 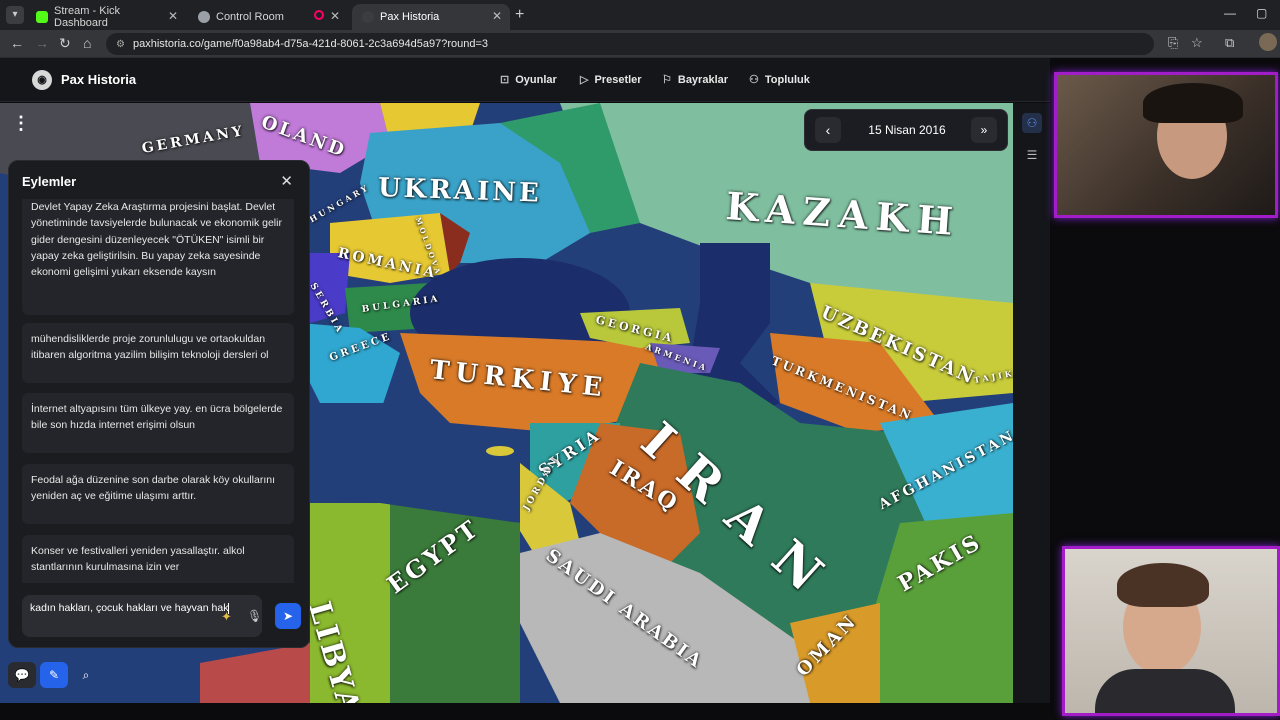 I want to click on back-button: ←, so click(x=17, y=43).